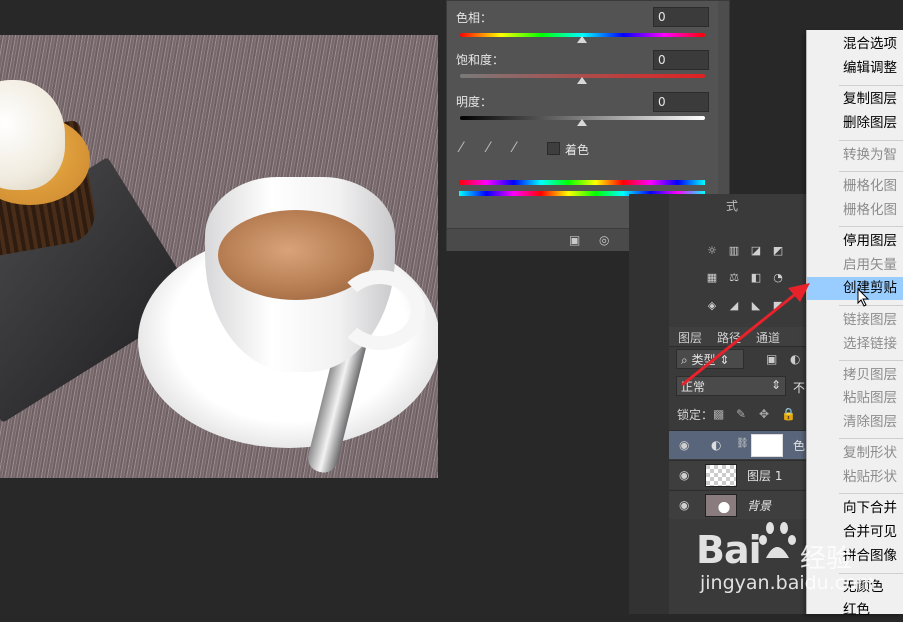 The width and height of the screenshot is (903, 622). What do you see at coordinates (855, 477) in the screenshot?
I see `menu-item: 粘贴形状` at bounding box center [855, 477].